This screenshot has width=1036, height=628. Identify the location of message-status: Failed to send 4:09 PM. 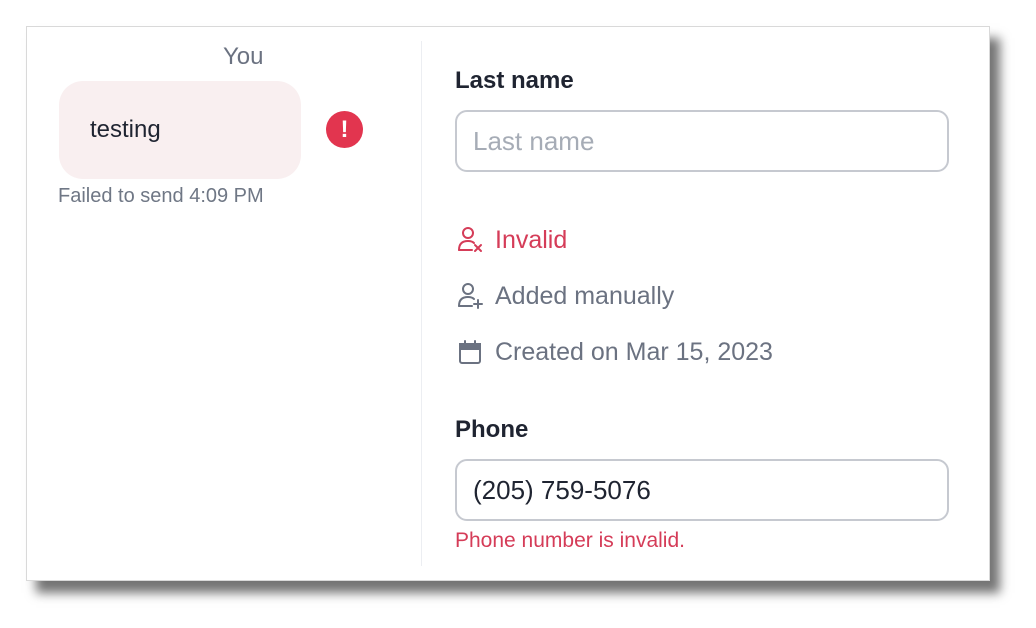
(161, 196).